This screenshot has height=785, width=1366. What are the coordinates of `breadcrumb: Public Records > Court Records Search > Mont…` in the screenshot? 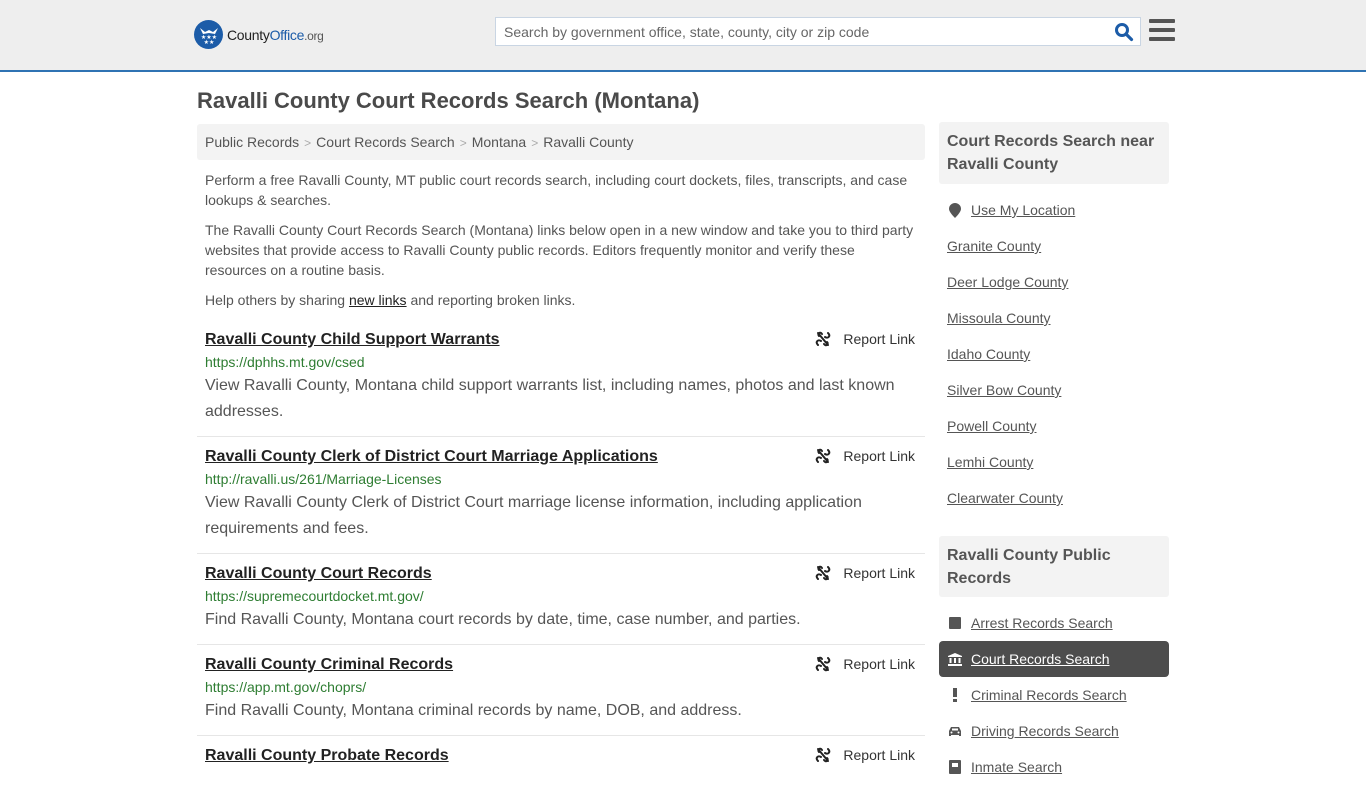 It's located at (561, 142).